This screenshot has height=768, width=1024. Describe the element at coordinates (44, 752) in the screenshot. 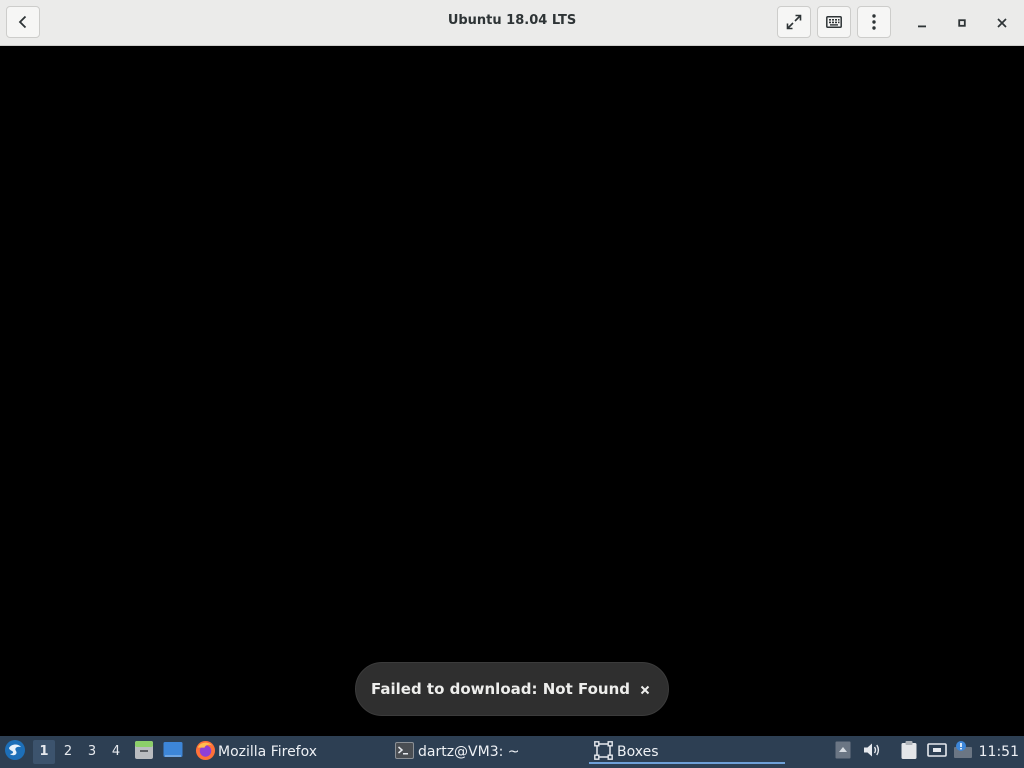

I see `workspace-1: 1` at that location.